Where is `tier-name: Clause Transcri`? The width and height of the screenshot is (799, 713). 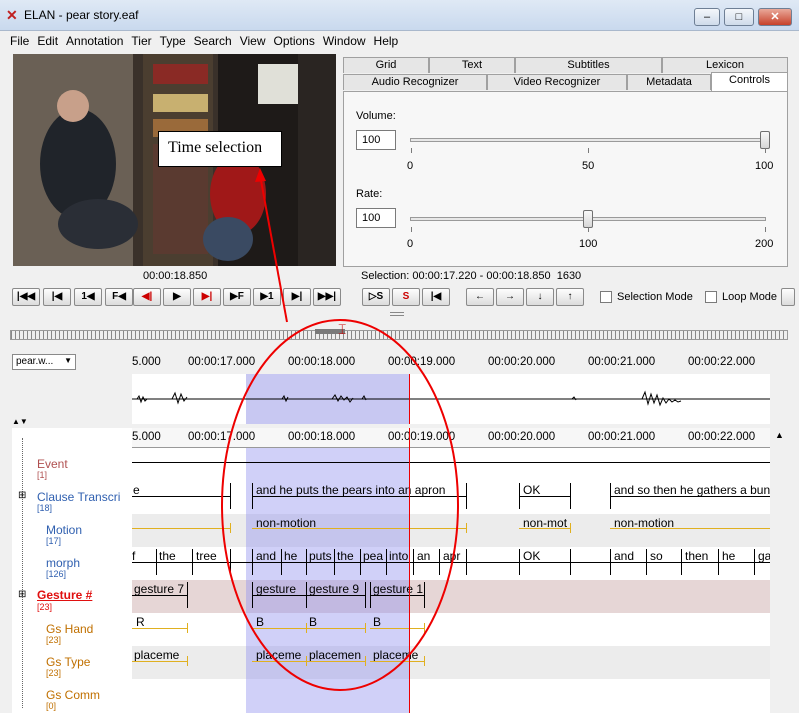 tier-name: Clause Transcri is located at coordinates (78, 497).